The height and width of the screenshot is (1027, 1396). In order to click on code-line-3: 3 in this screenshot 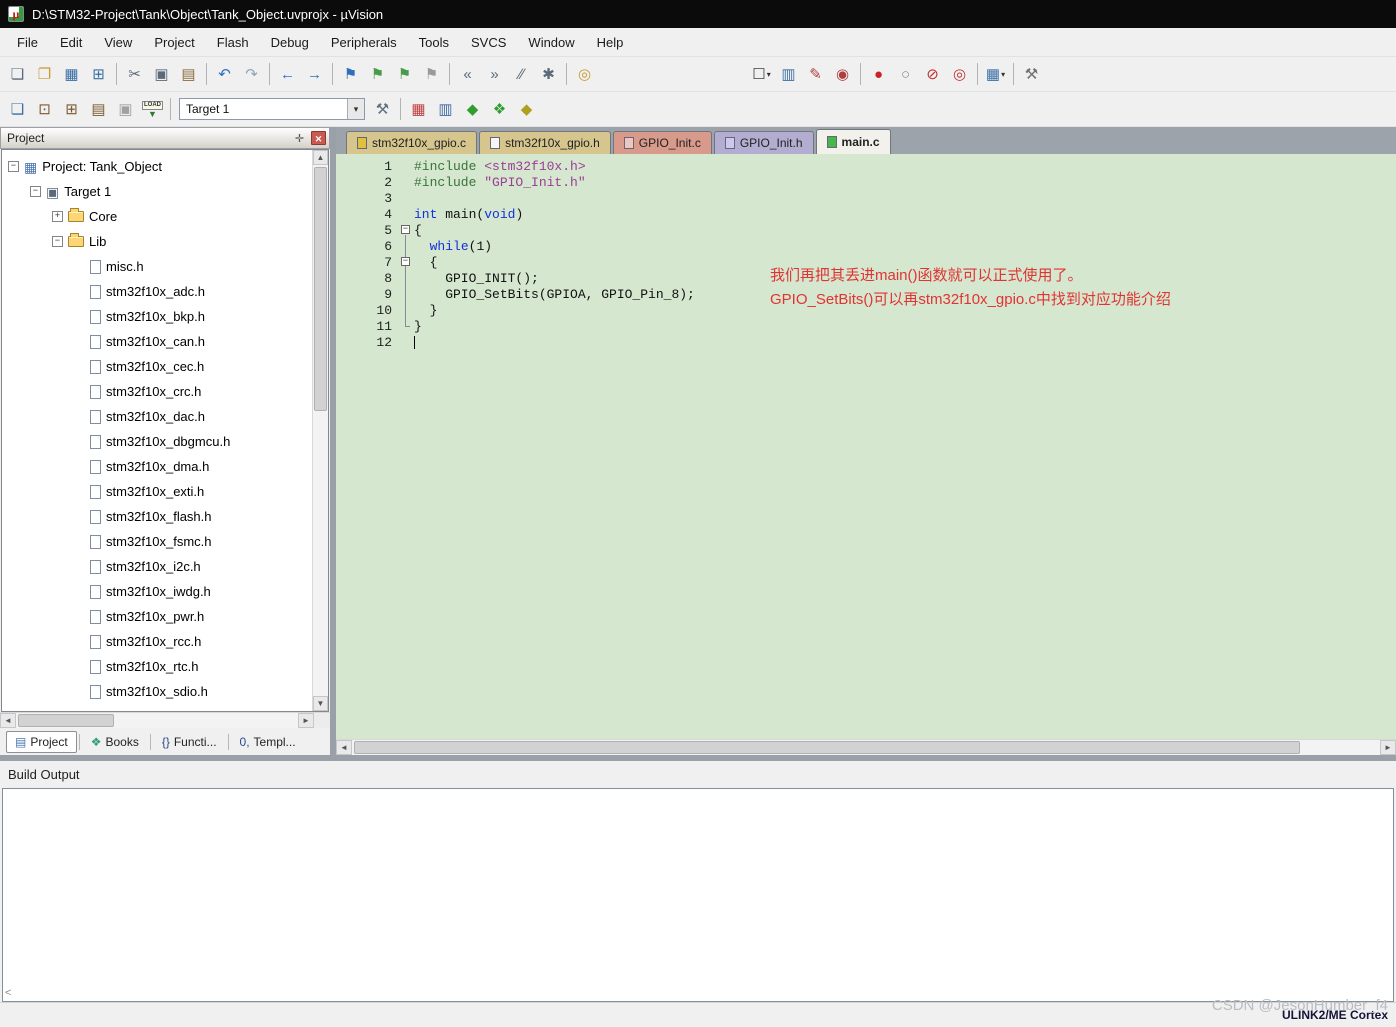, I will do `click(866, 198)`.